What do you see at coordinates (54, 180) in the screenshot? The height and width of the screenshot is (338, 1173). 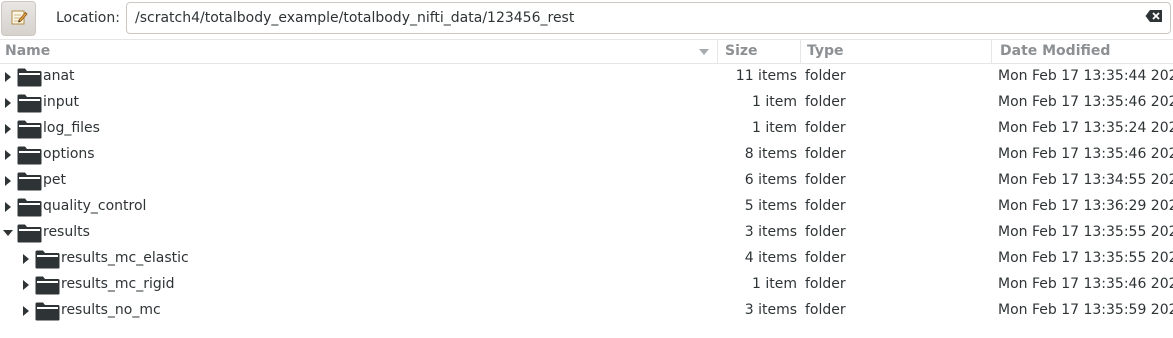 I see `file-name: pet` at bounding box center [54, 180].